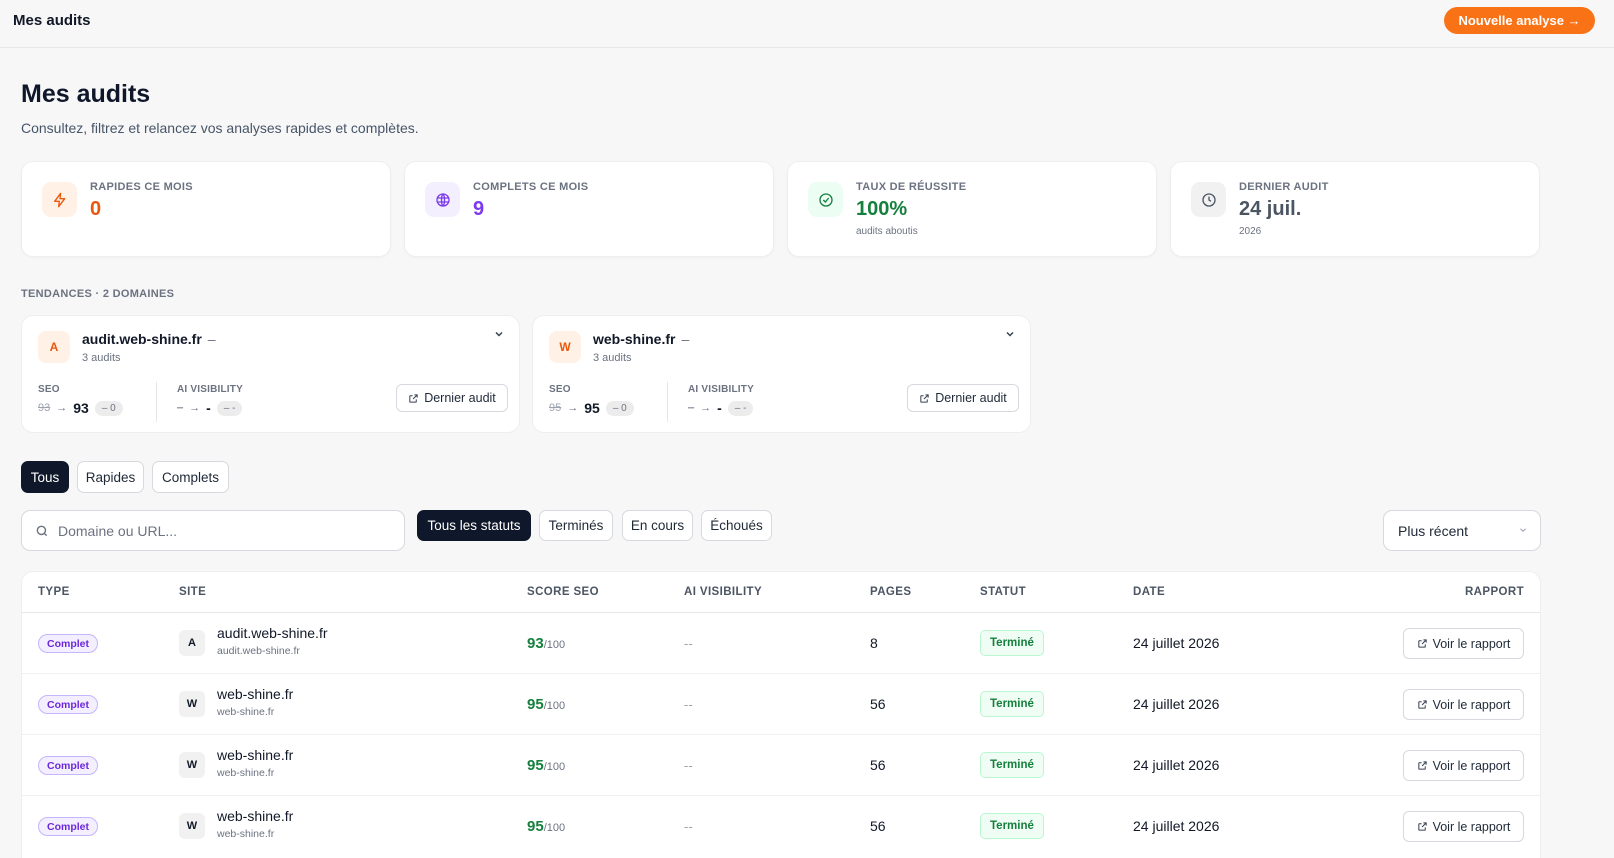 The width and height of the screenshot is (1614, 858). I want to click on site-url: audit.web-shine.fr, so click(258, 651).